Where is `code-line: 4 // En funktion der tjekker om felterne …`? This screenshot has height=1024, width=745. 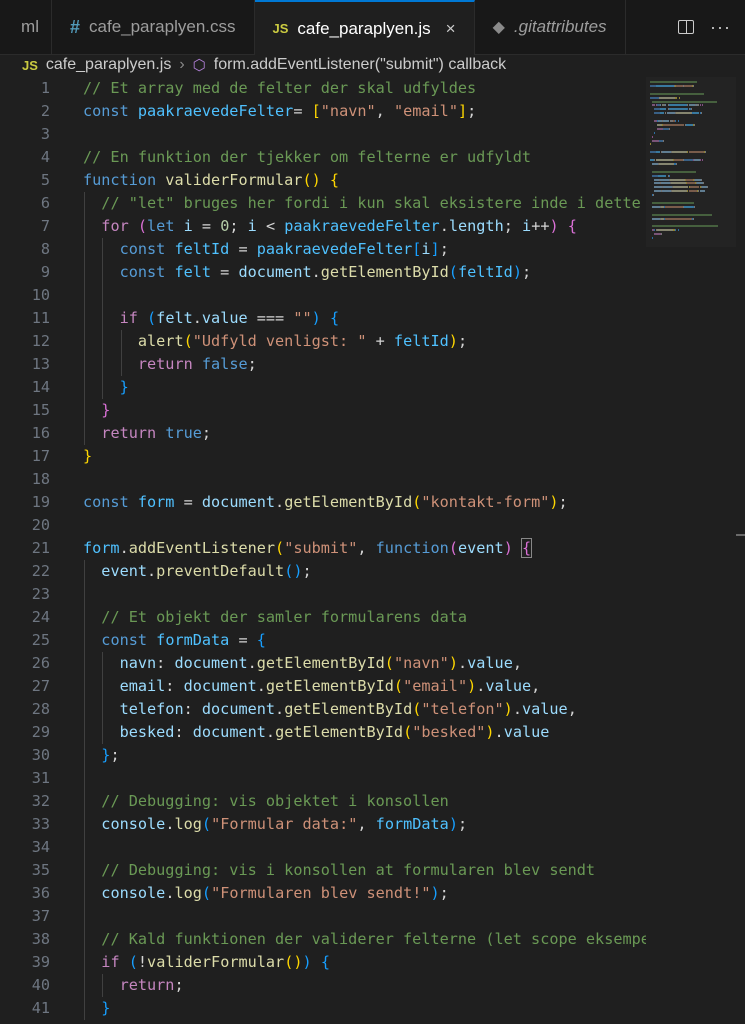 code-line: 4 // En funktion der tjekker om felterne … is located at coordinates (323, 157).